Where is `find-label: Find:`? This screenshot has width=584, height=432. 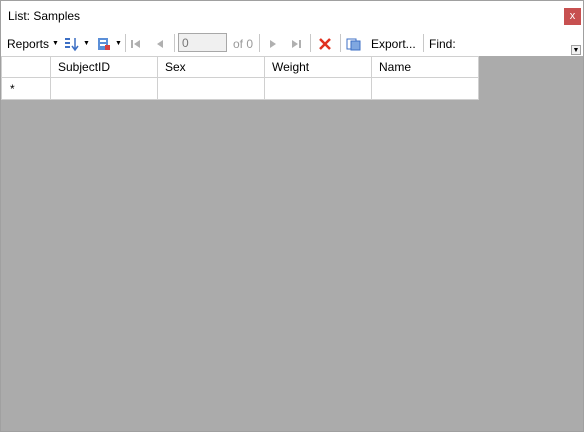 find-label: Find: is located at coordinates (442, 43).